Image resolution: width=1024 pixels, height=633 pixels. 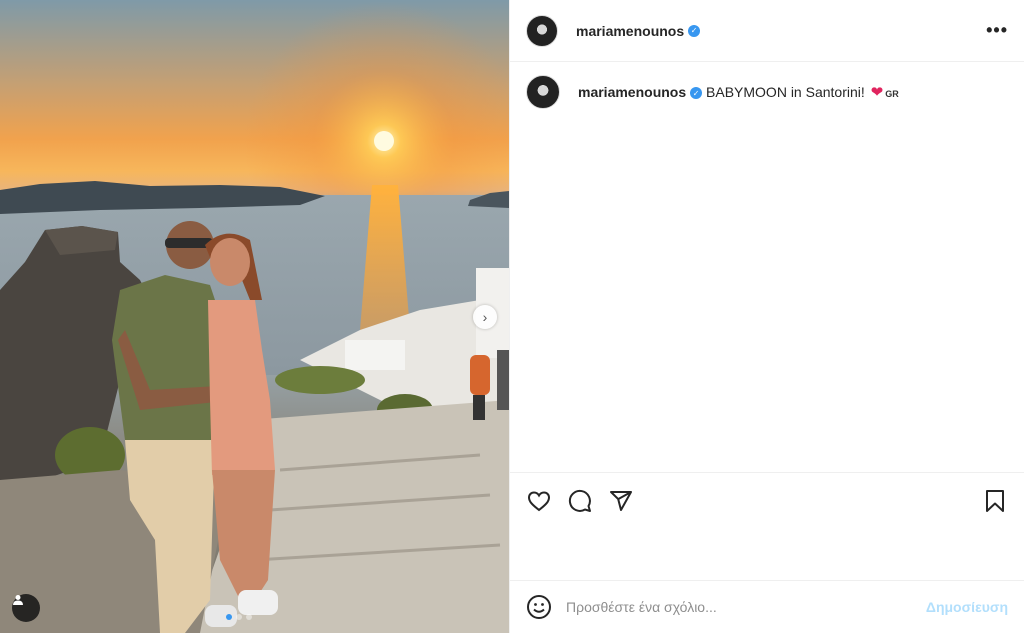 I want to click on comment-bar: Δημοσίευση, so click(x=767, y=606).